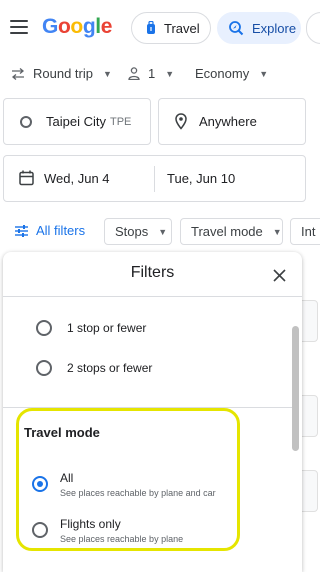 The image size is (320, 572). Describe the element at coordinates (201, 178) in the screenshot. I see `return-date: Tue, Jun 10` at that location.